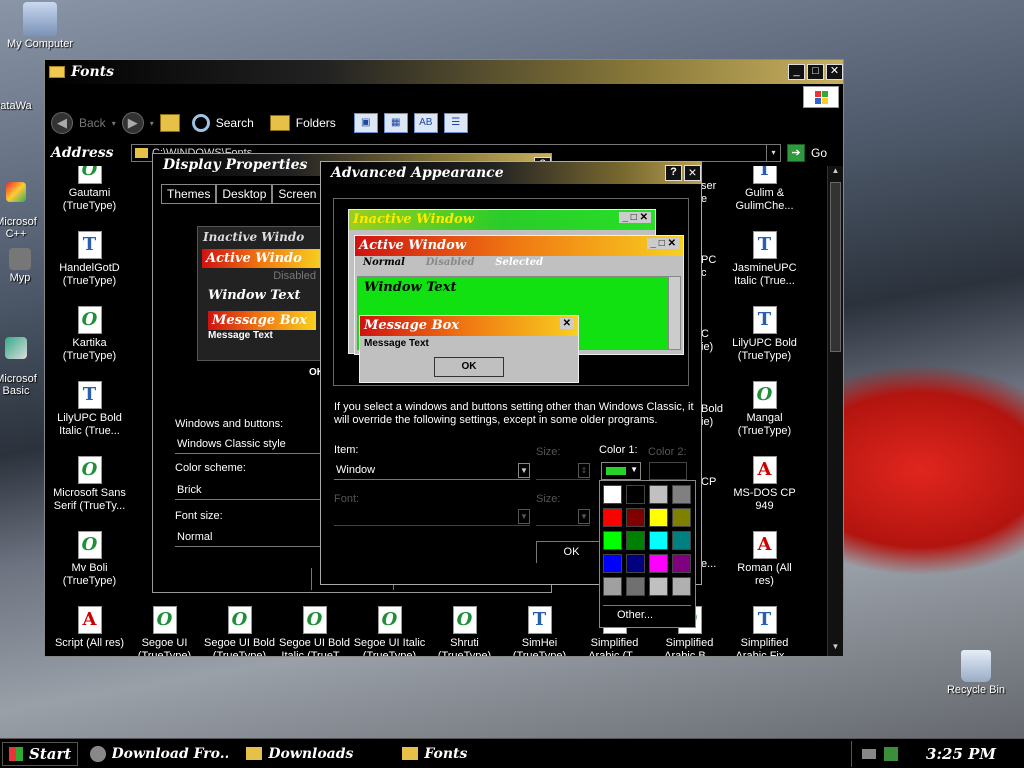 This screenshot has width=1024, height=768. What do you see at coordinates (425, 123) in the screenshot?
I see `view-samples-button: AB` at bounding box center [425, 123].